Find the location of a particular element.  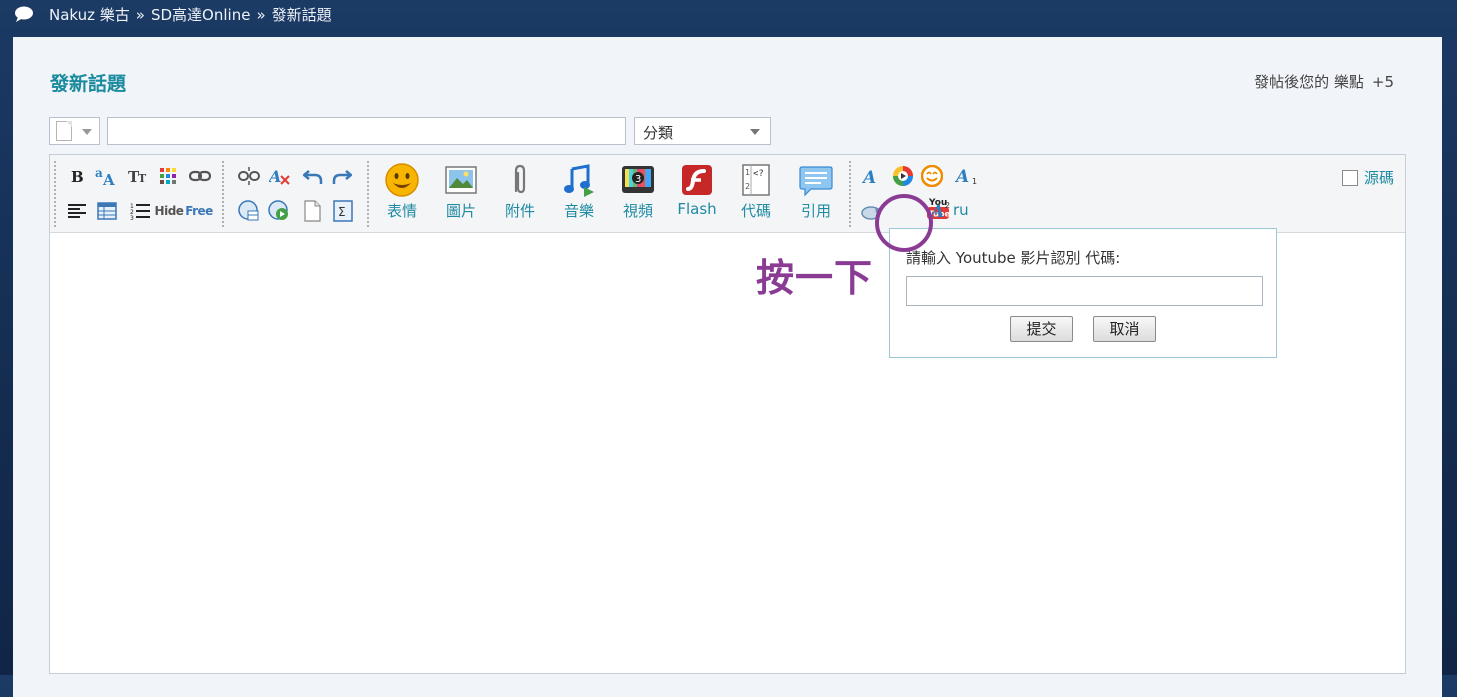

link-icon is located at coordinates (200, 176).